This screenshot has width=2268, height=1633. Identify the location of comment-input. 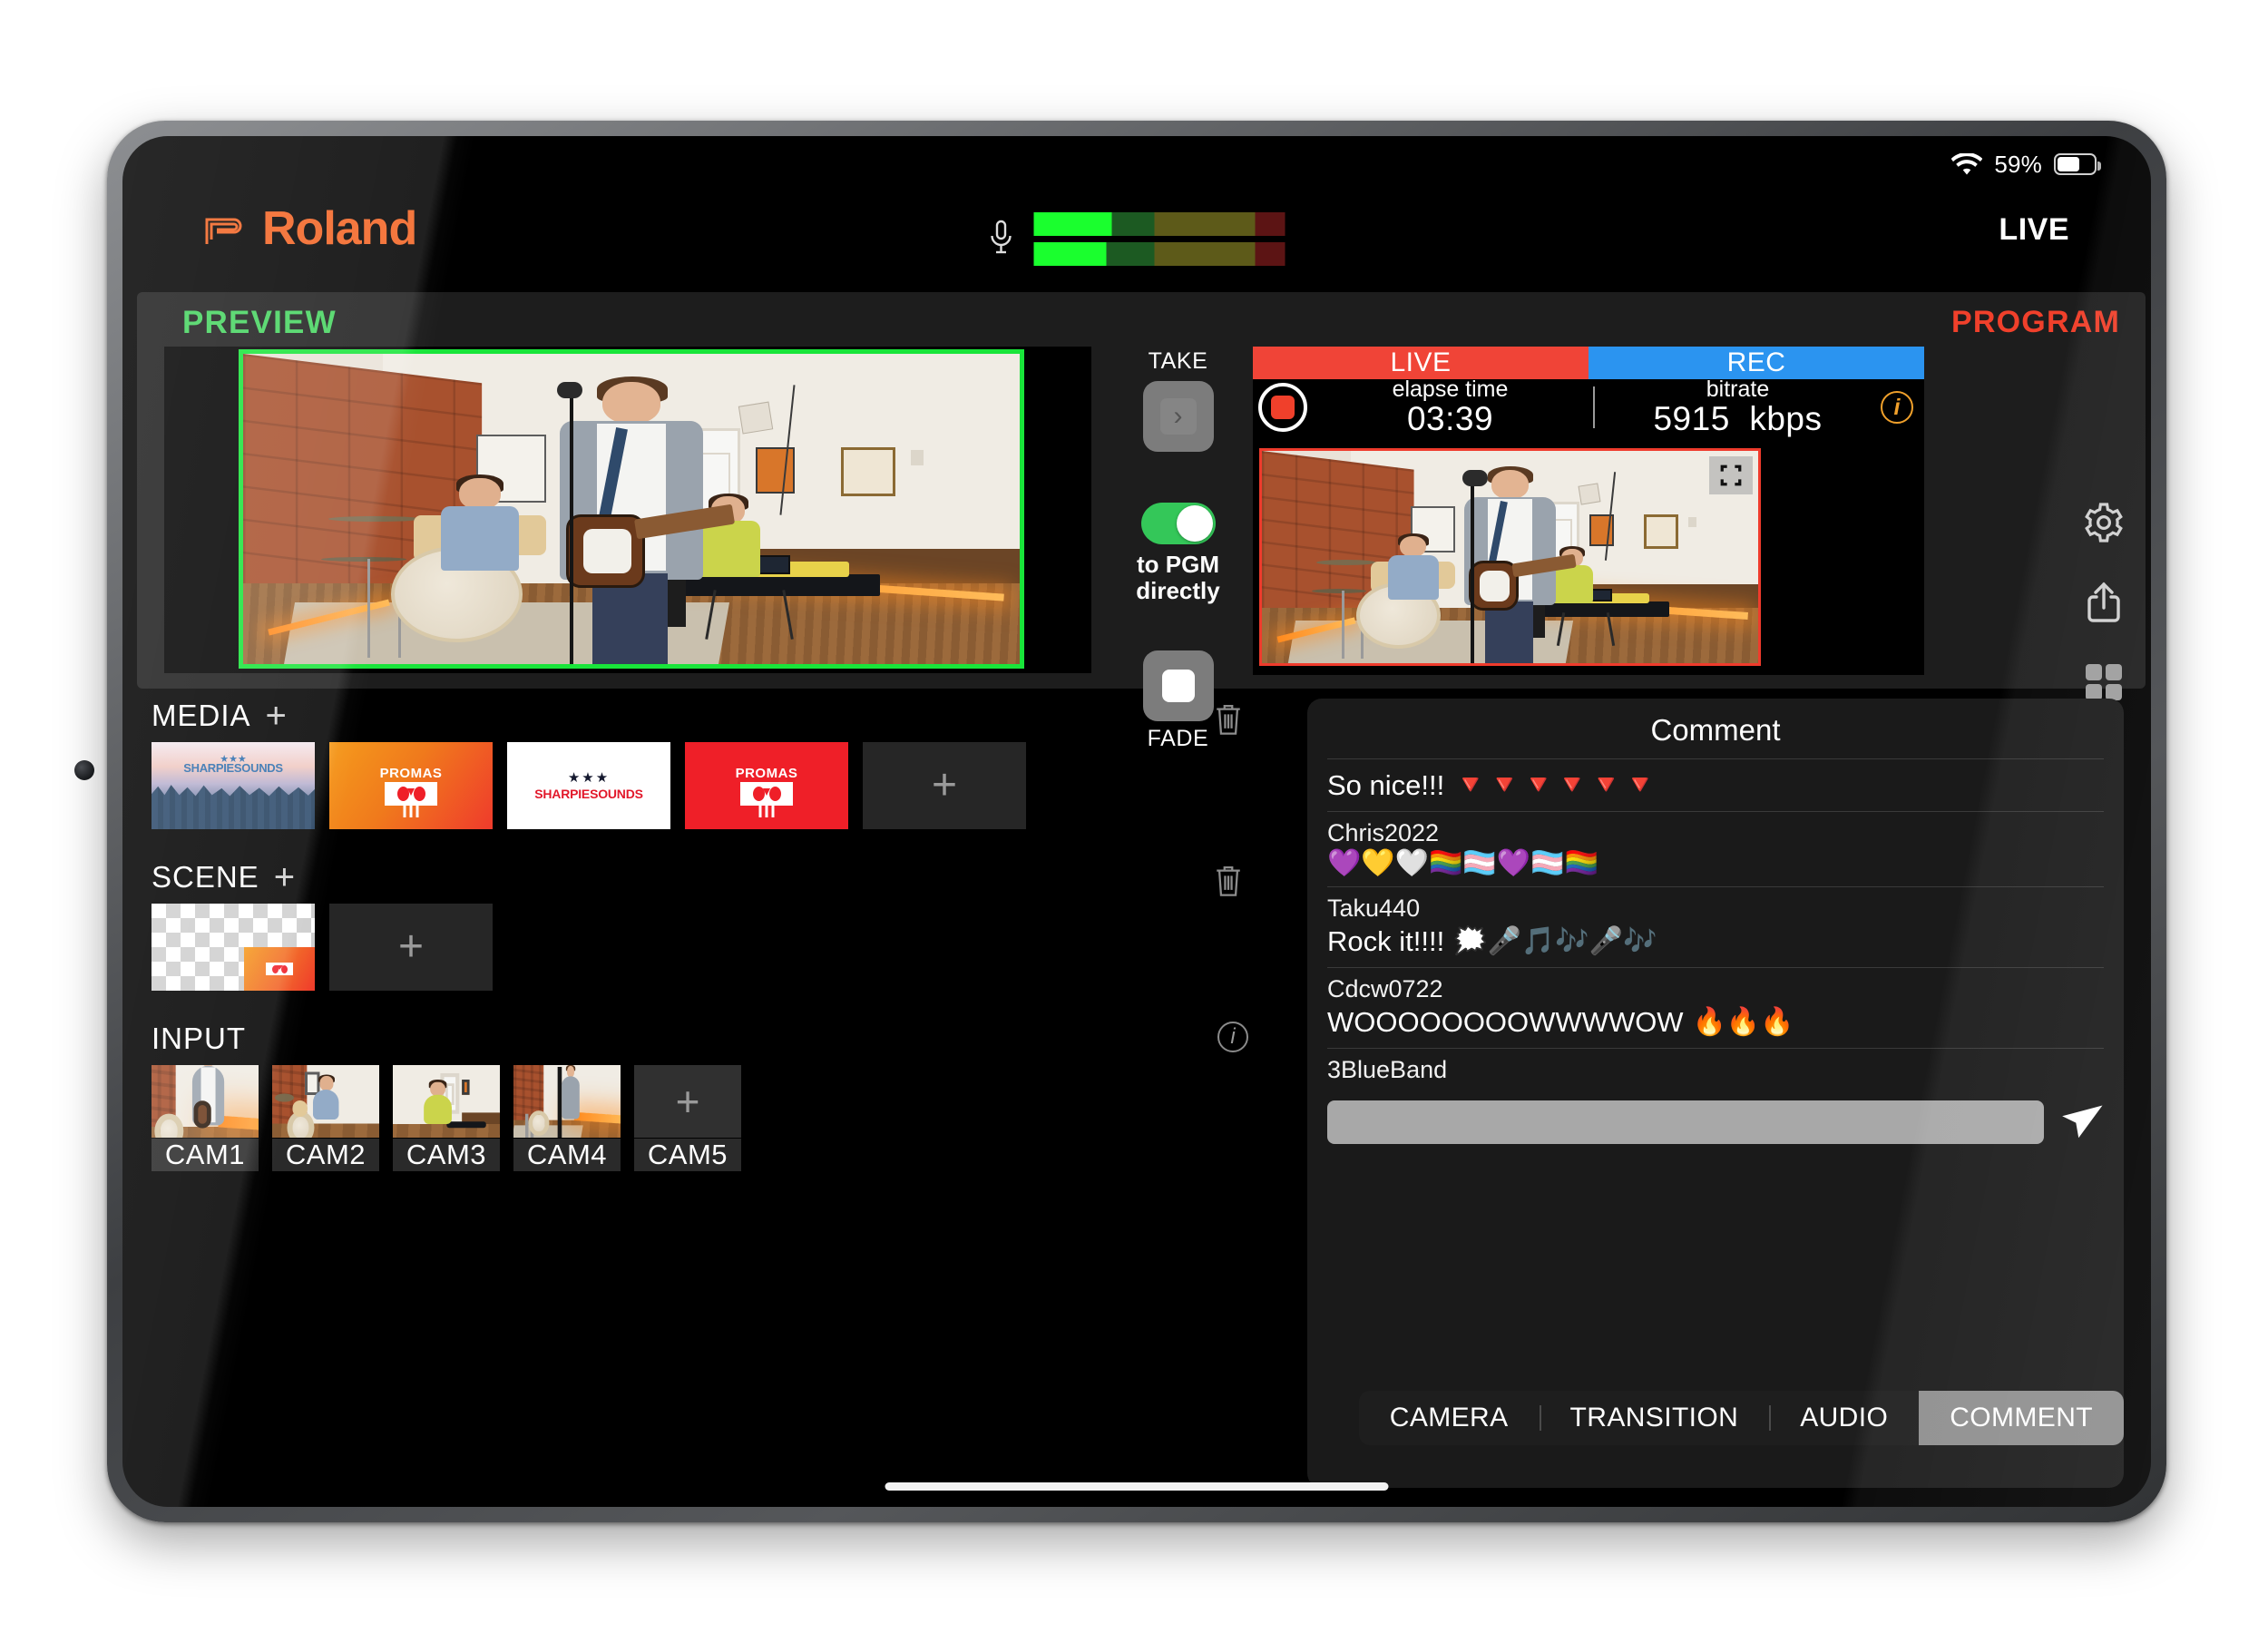
(1686, 1122).